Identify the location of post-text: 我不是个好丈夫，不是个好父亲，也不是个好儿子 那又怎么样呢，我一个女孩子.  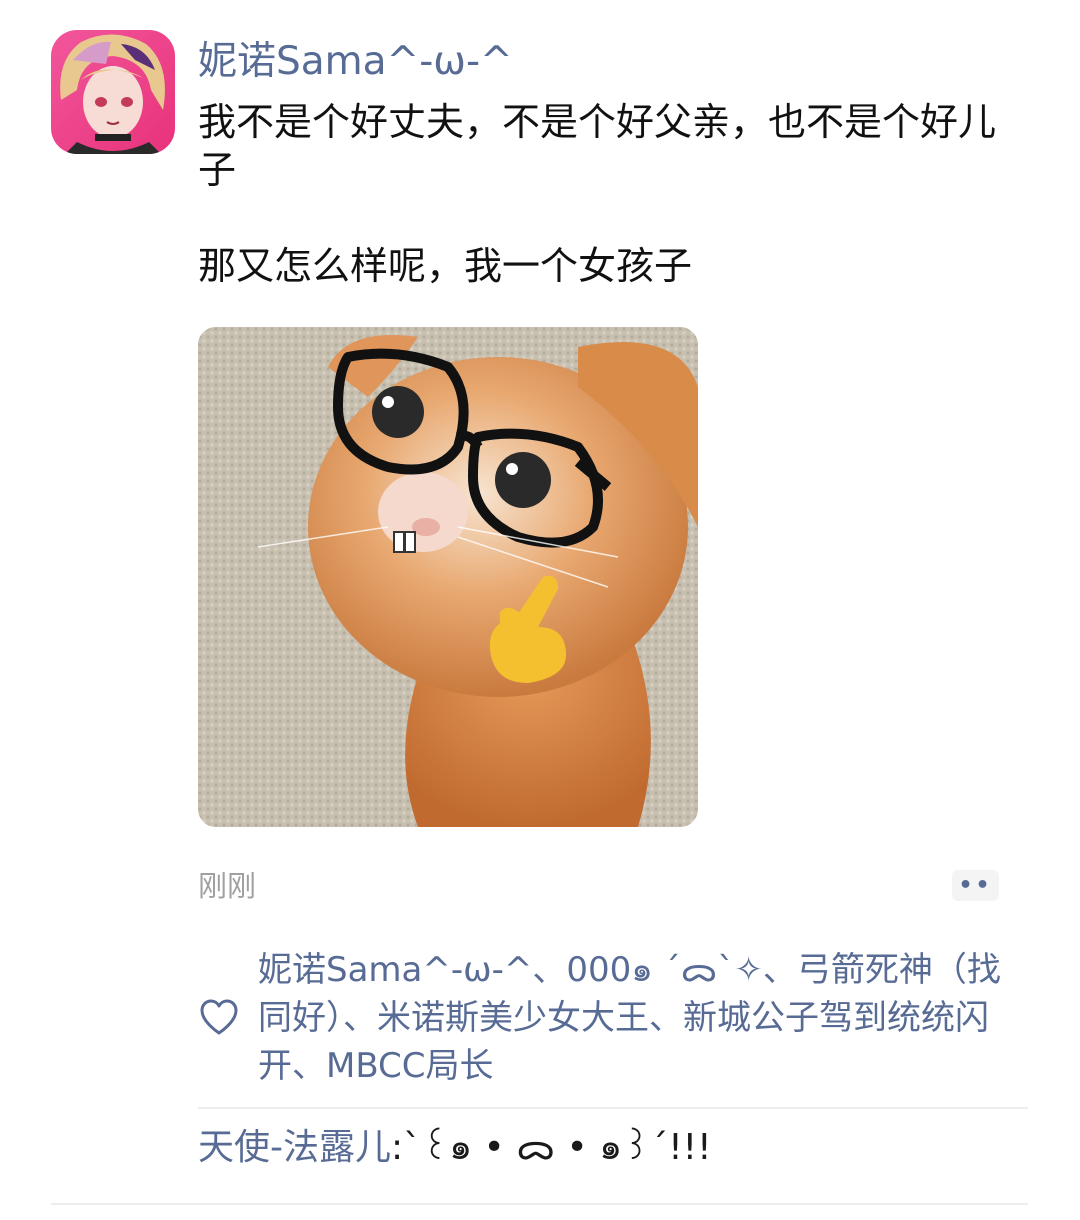
(608, 194).